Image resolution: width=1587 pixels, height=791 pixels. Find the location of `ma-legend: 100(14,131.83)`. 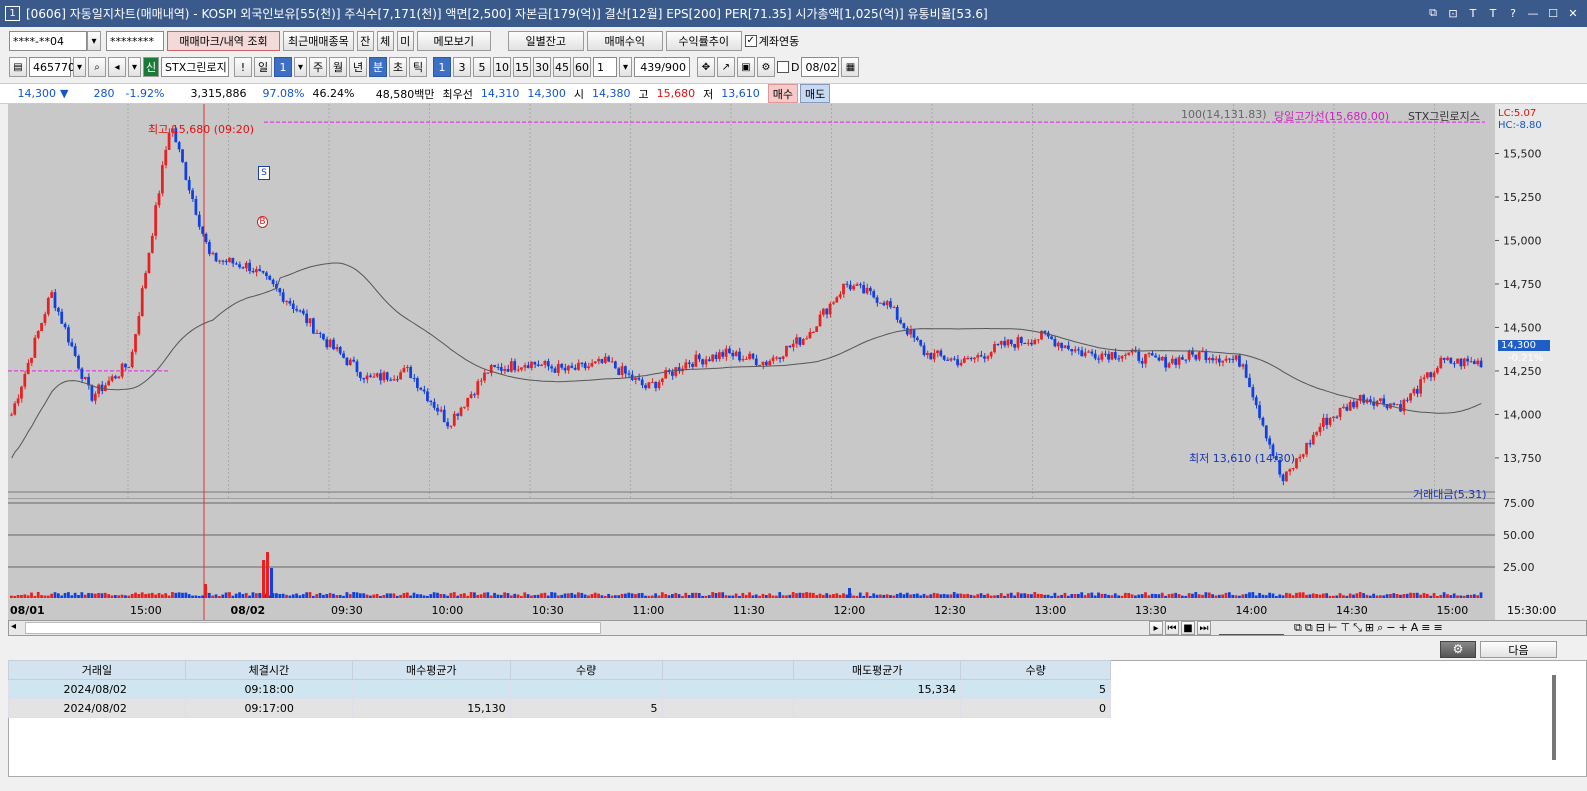

ma-legend: 100(14,131.83) is located at coordinates (1224, 114).